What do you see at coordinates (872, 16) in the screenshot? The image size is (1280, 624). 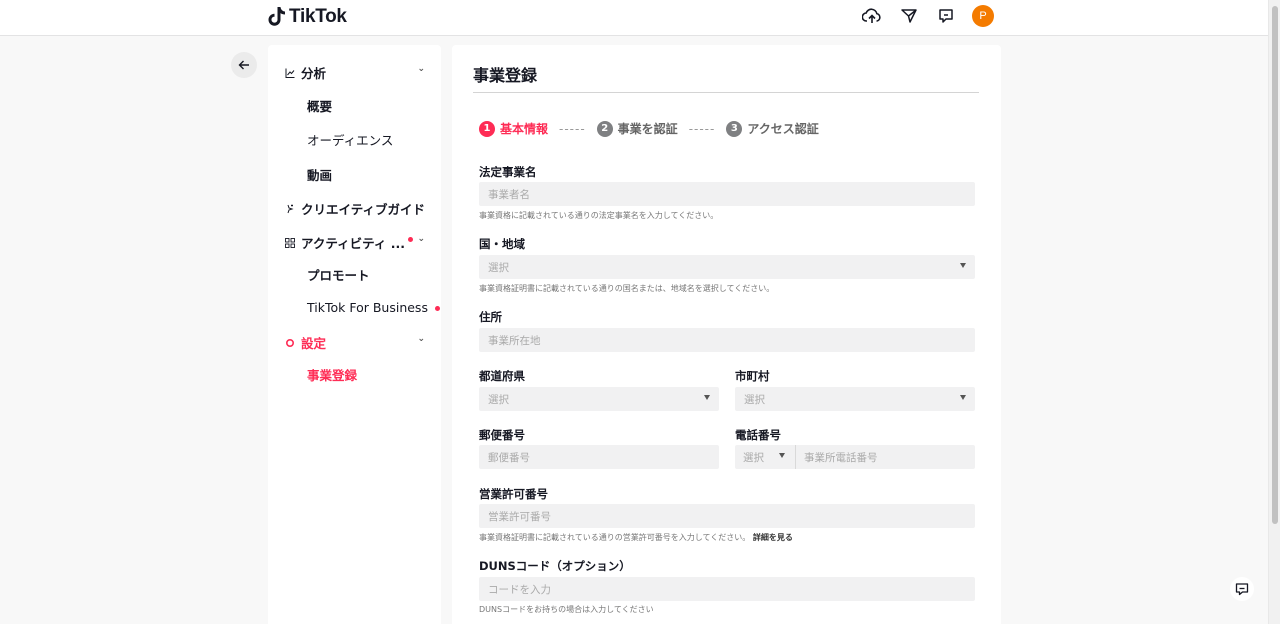 I see `cloud-upload-icon` at bounding box center [872, 16].